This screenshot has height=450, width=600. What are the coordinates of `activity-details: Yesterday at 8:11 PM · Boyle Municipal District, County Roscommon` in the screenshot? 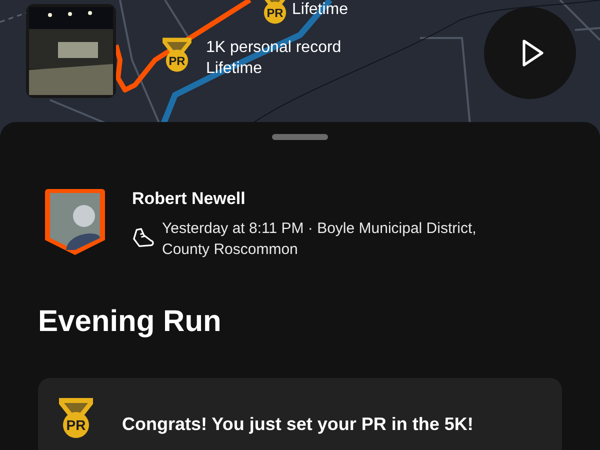 It's located at (320, 239).